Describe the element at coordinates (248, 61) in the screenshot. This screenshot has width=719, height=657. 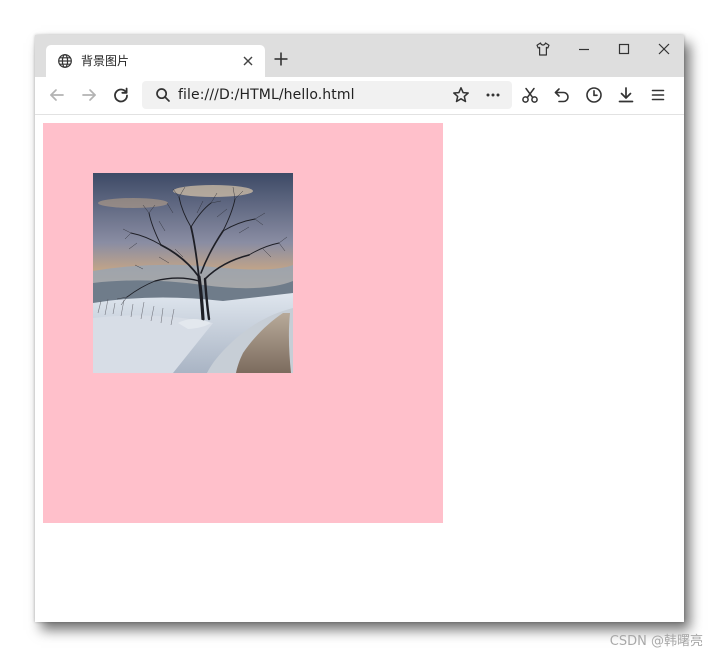
I see `close-tab-icon` at that location.